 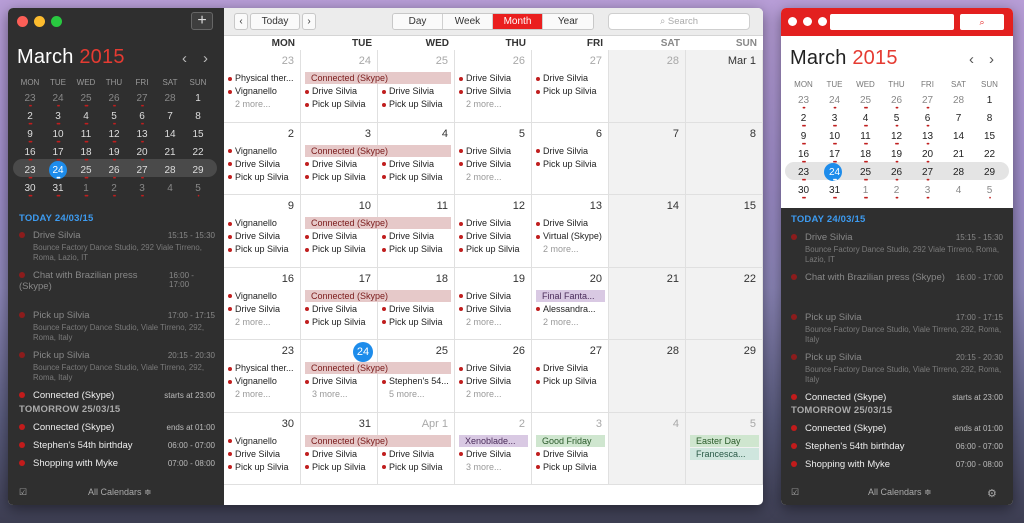 What do you see at coordinates (58, 137) in the screenshot?
I see `mini-day: 10 •••` at bounding box center [58, 137].